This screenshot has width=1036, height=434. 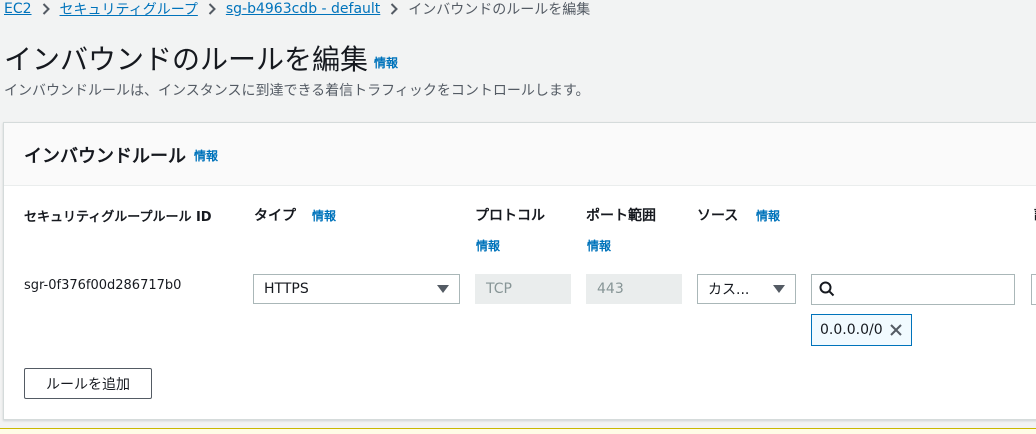 What do you see at coordinates (303, 9) in the screenshot?
I see `breadcrumb-security-group-link: sg-b4963cdb - default` at bounding box center [303, 9].